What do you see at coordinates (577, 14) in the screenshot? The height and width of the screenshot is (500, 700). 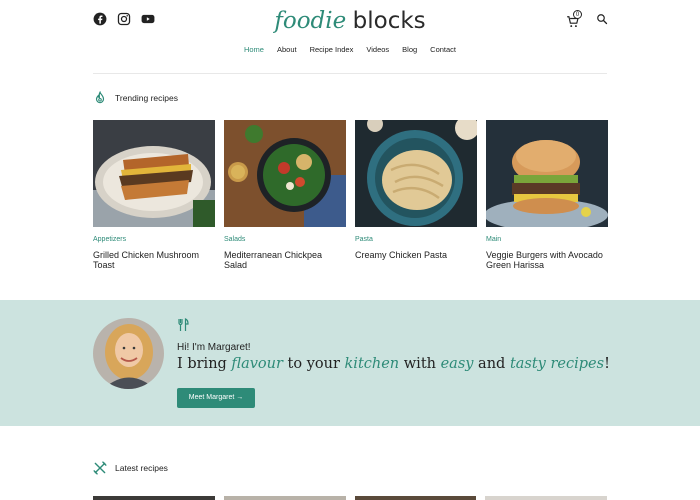 I see `cart-count-badge: 0` at bounding box center [577, 14].